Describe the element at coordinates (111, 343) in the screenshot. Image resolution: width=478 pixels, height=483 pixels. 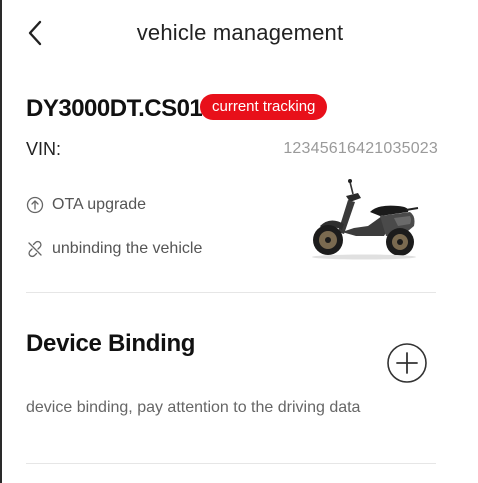
I see `device-binding-title: Device Binding` at that location.